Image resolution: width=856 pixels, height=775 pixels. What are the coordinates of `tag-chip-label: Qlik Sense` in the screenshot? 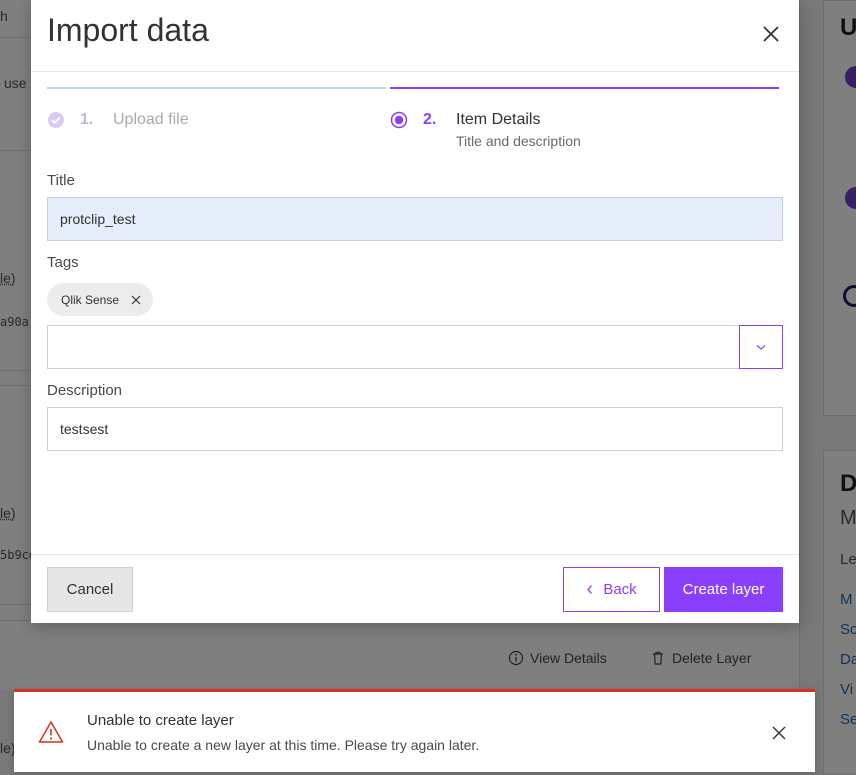 It's located at (90, 299).